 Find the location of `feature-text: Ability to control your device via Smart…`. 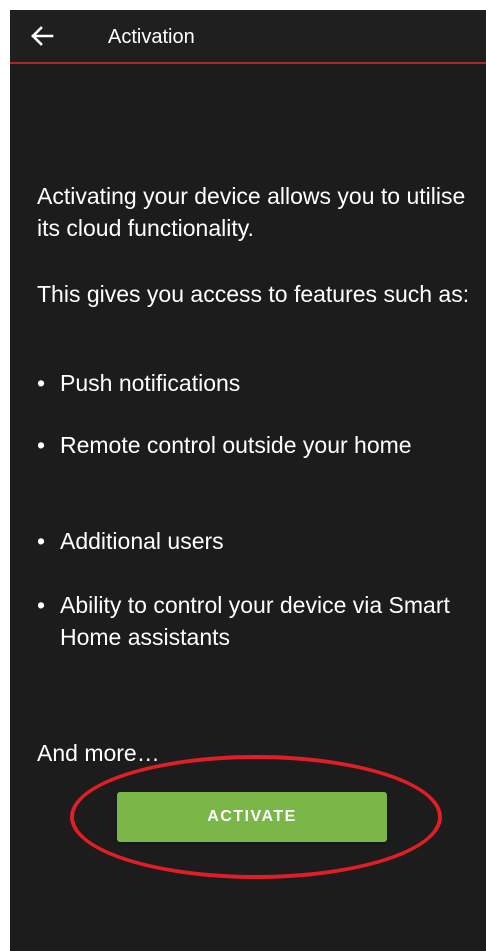

feature-text: Ability to control your device via Smart… is located at coordinates (255, 621).